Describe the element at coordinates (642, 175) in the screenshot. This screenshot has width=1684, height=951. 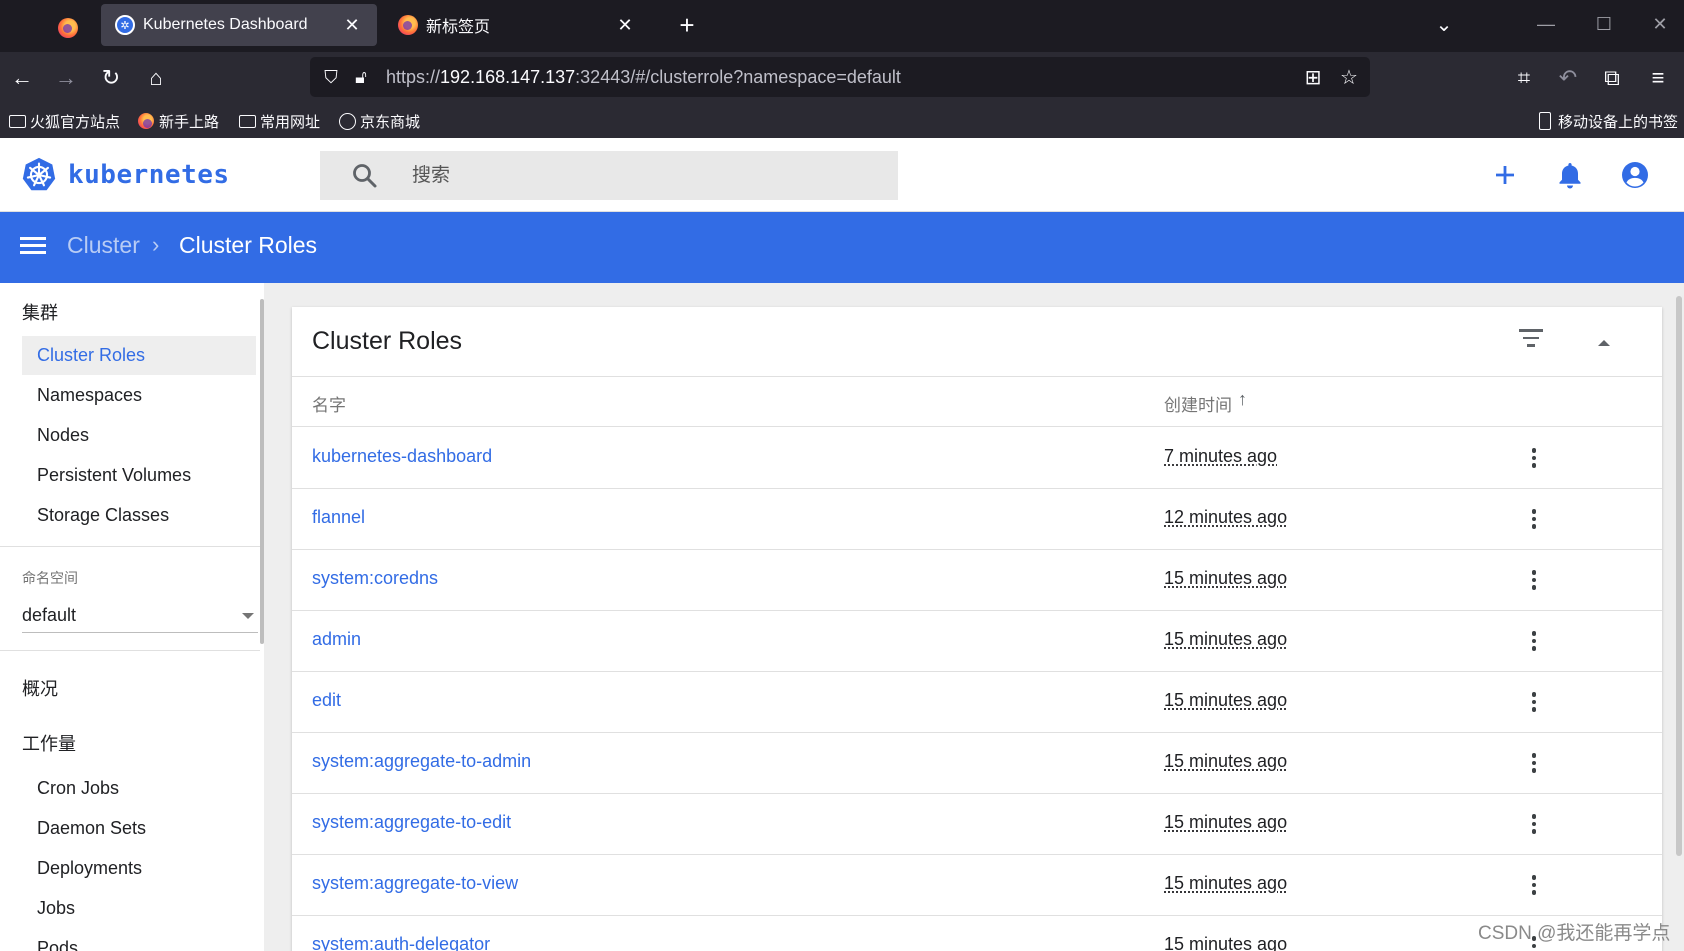
I see `search-input` at that location.